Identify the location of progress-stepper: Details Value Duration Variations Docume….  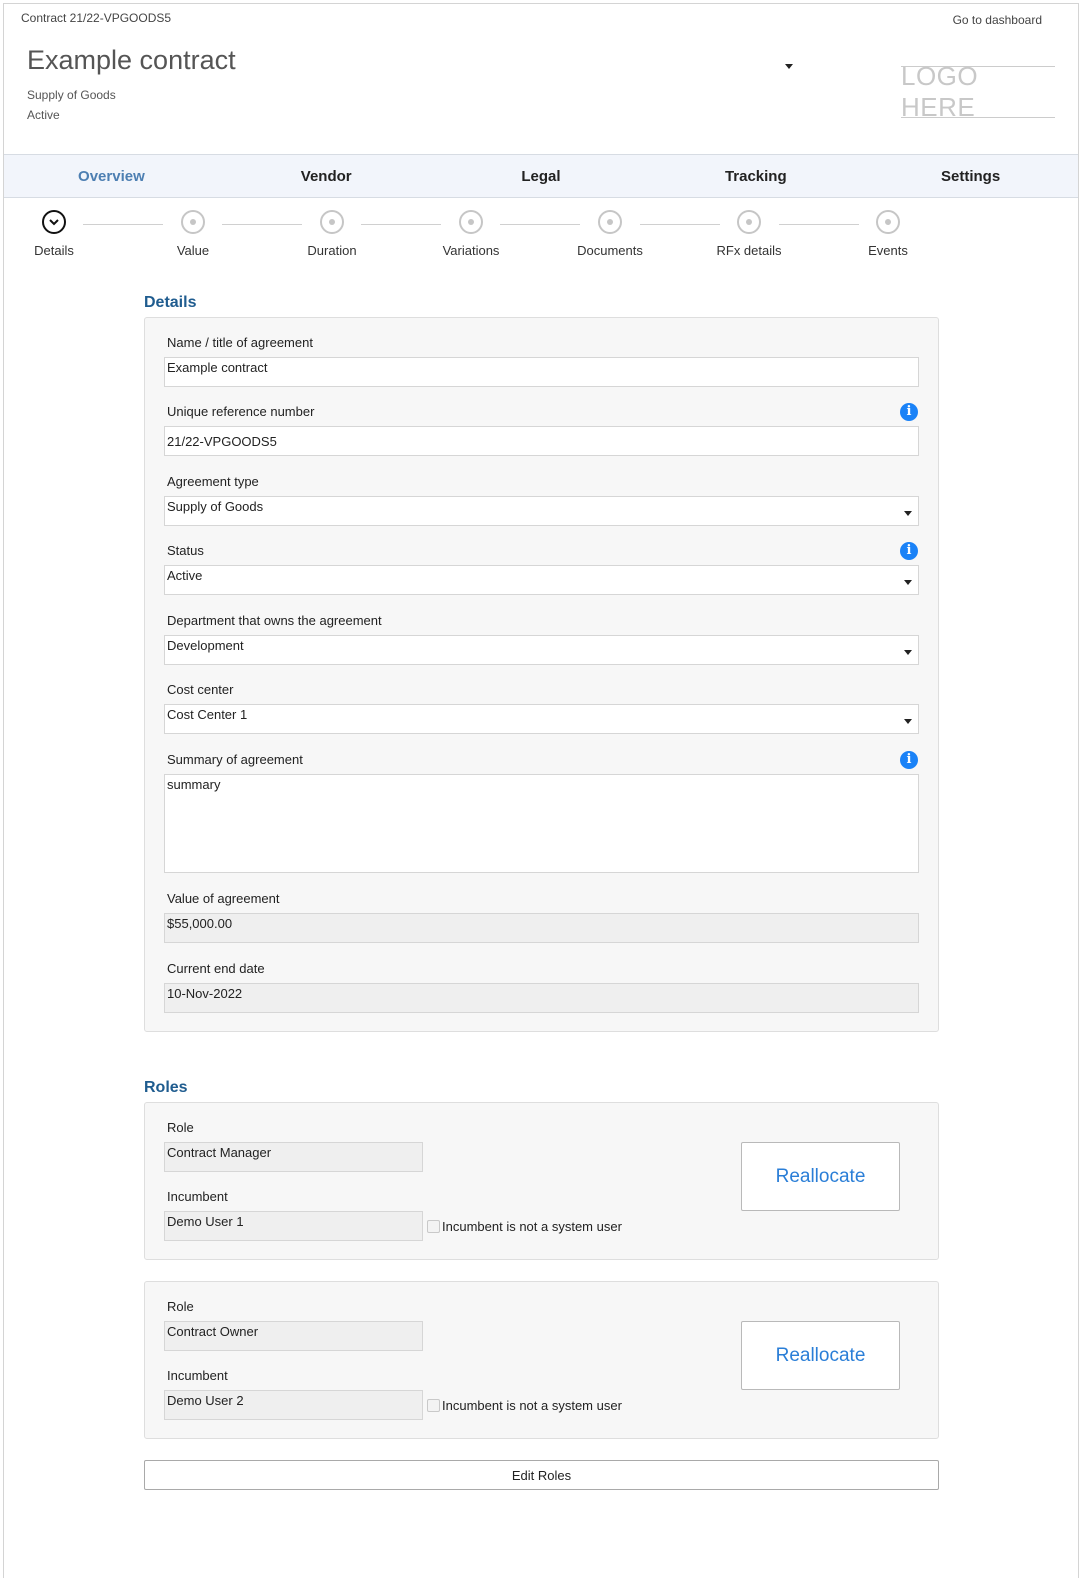
(541, 240).